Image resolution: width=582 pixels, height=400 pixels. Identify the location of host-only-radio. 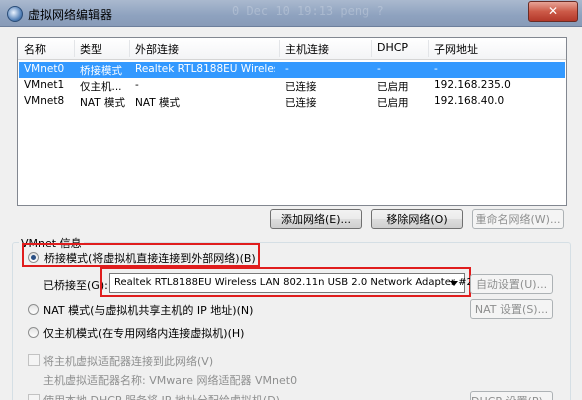
(33, 332).